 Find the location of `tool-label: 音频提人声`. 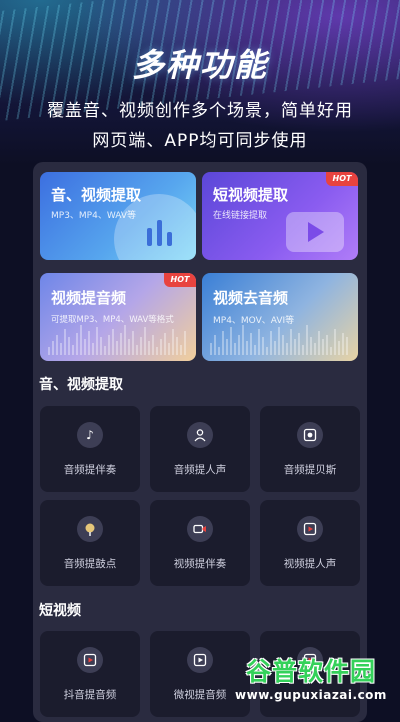

tool-label: 音频提人声 is located at coordinates (200, 470).